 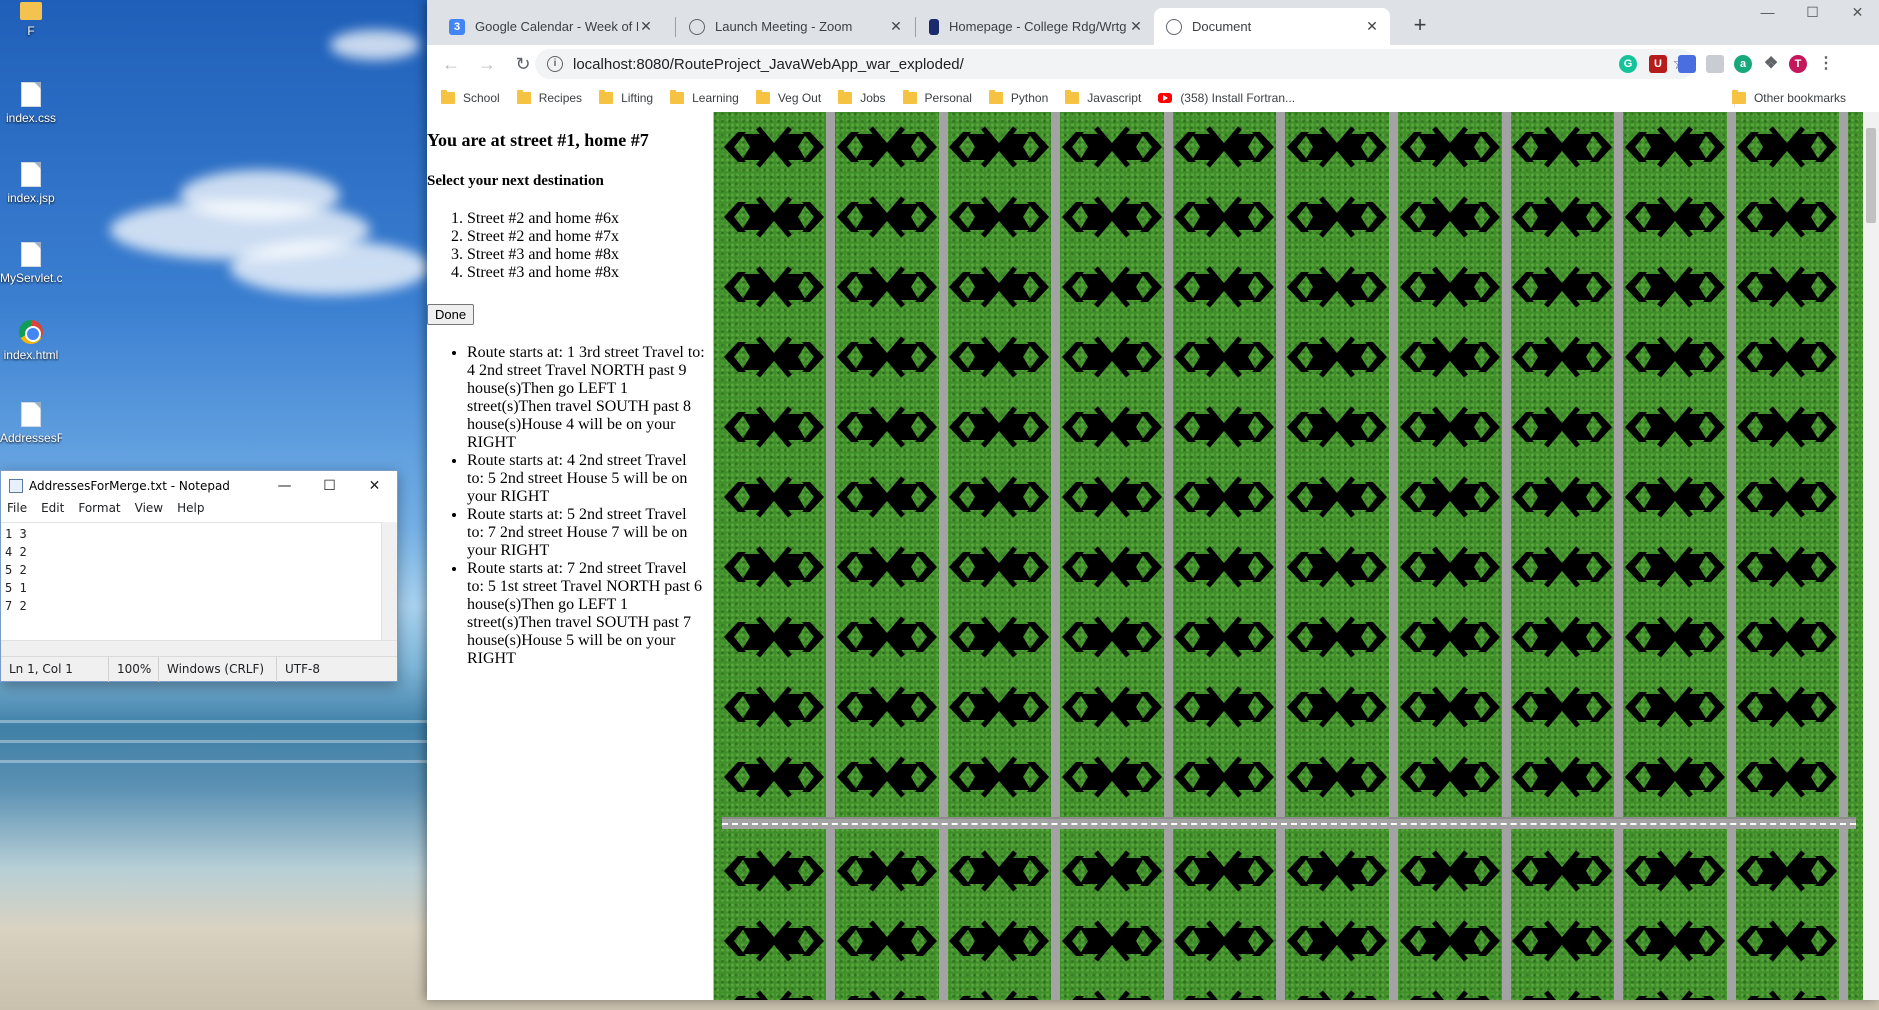 What do you see at coordinates (451, 314) in the screenshot?
I see `done-button: Done` at bounding box center [451, 314].